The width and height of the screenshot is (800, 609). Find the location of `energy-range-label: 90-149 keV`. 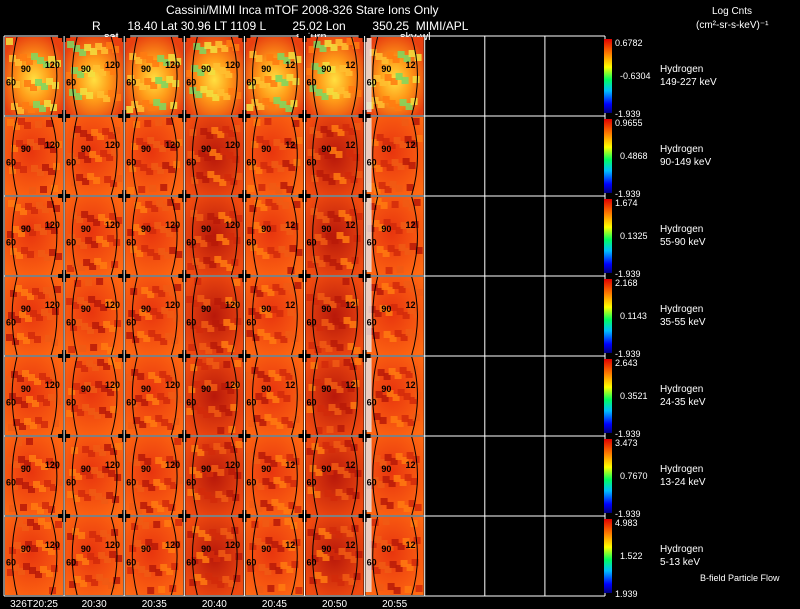

energy-range-label: 90-149 keV is located at coordinates (685, 162).